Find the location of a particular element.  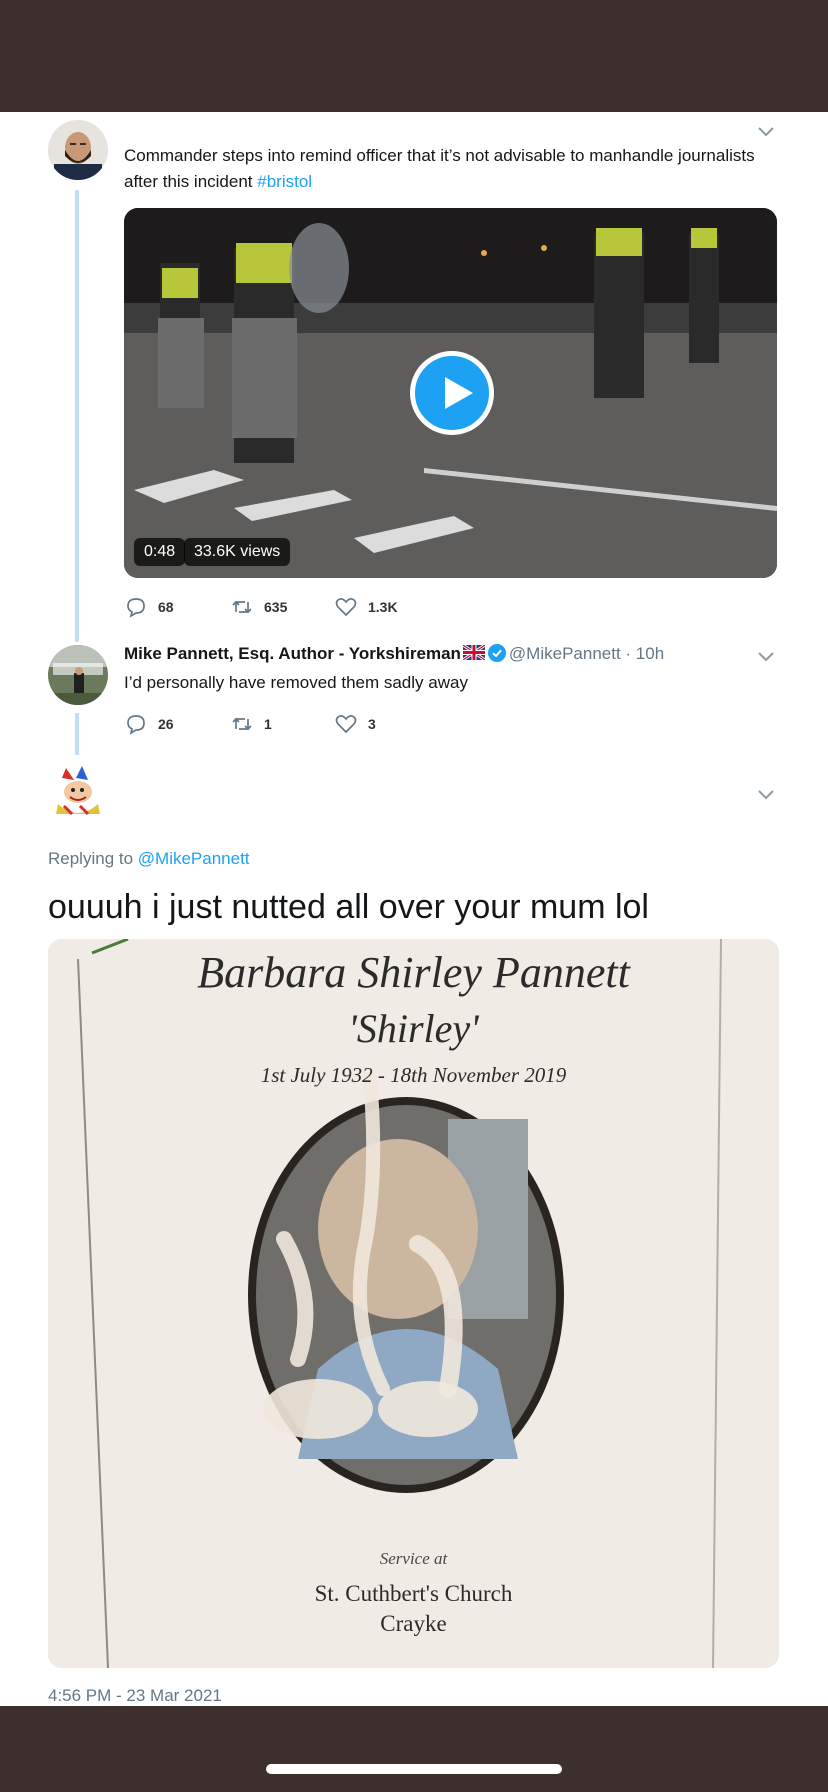

video-views: 33.6K views is located at coordinates (237, 552).